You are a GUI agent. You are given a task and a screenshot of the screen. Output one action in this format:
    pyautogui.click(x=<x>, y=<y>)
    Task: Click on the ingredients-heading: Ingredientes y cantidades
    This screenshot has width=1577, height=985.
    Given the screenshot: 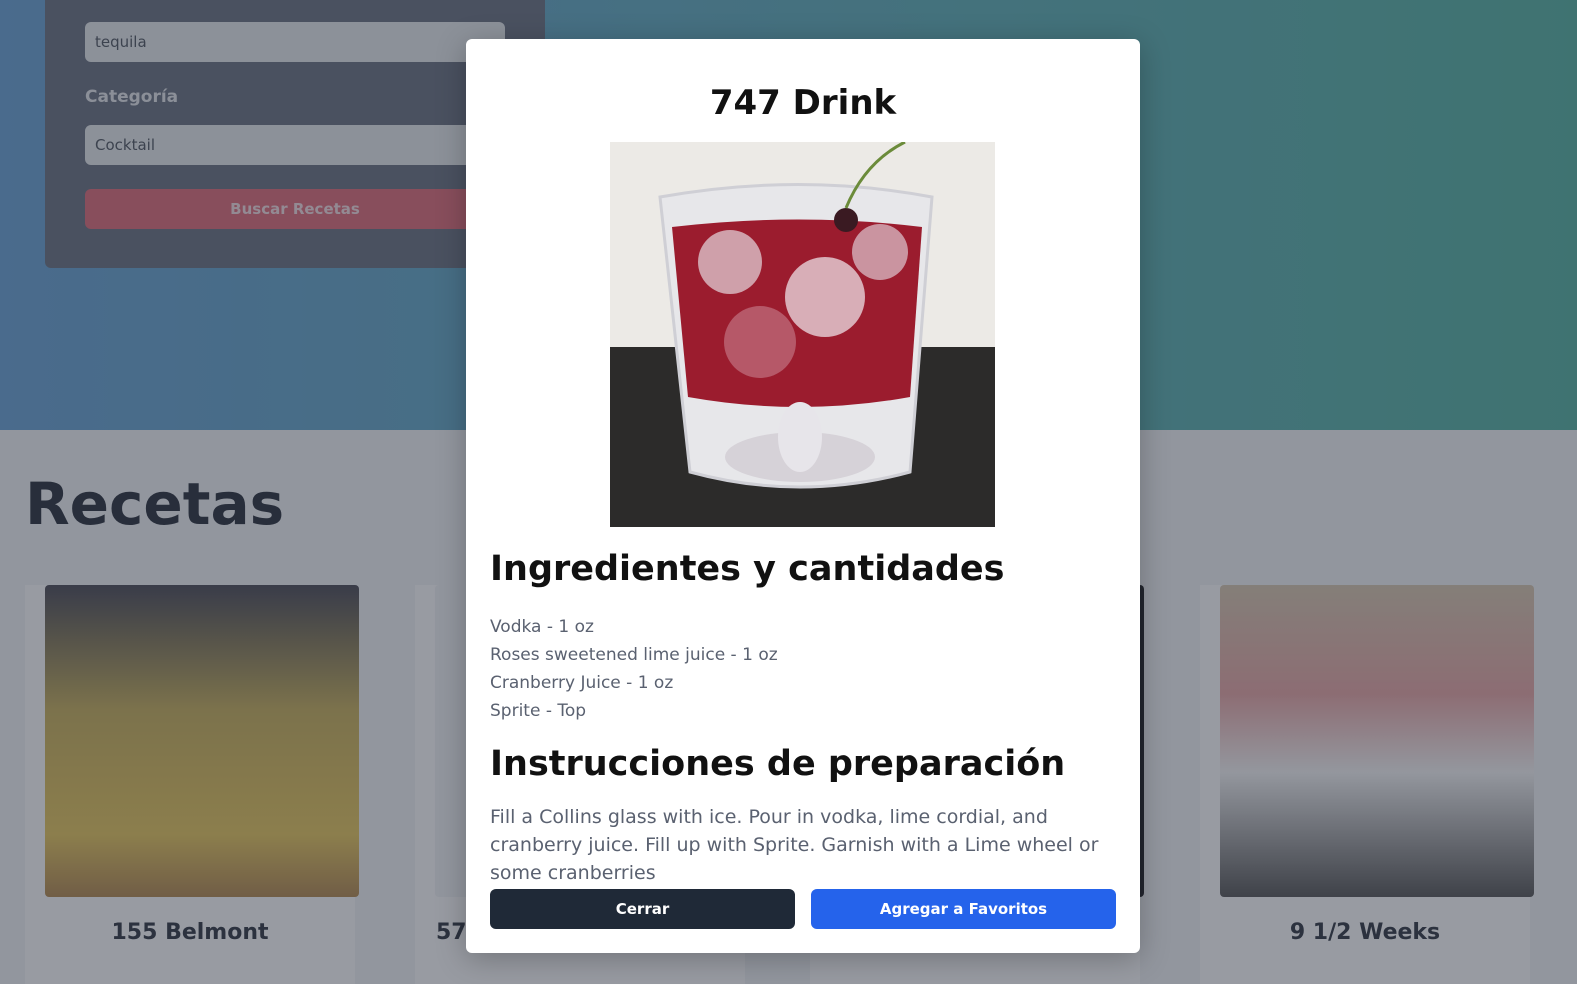 What is the action you would take?
    pyautogui.click(x=747, y=569)
    